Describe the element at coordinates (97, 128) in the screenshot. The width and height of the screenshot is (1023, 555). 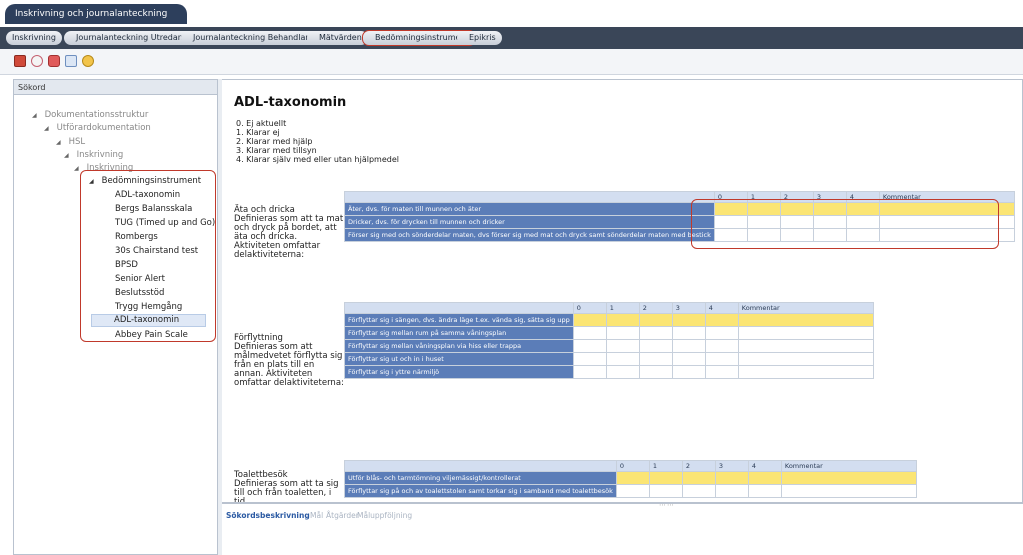
I see `tree-node-utforardokumentation: ◢ Utförardokumentation` at that location.